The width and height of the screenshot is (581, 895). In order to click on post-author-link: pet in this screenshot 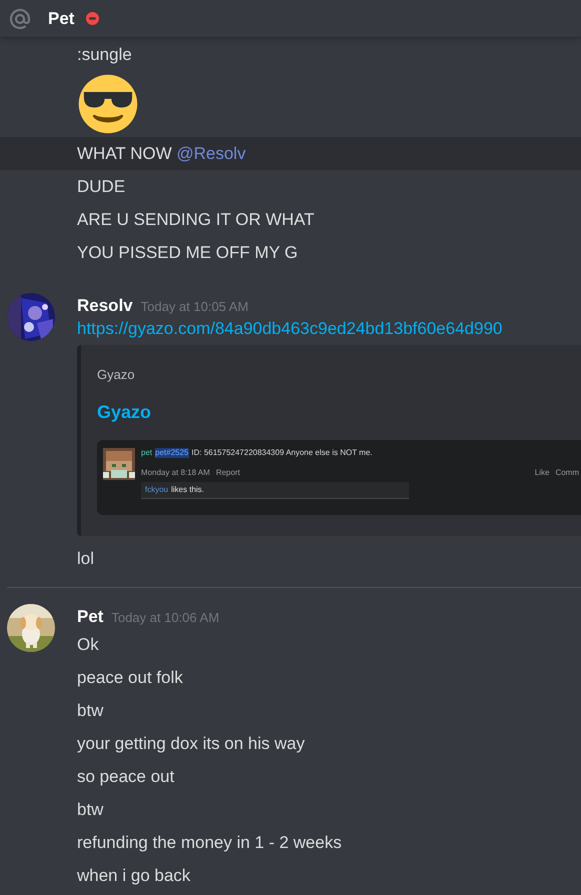, I will do `click(146, 453)`.